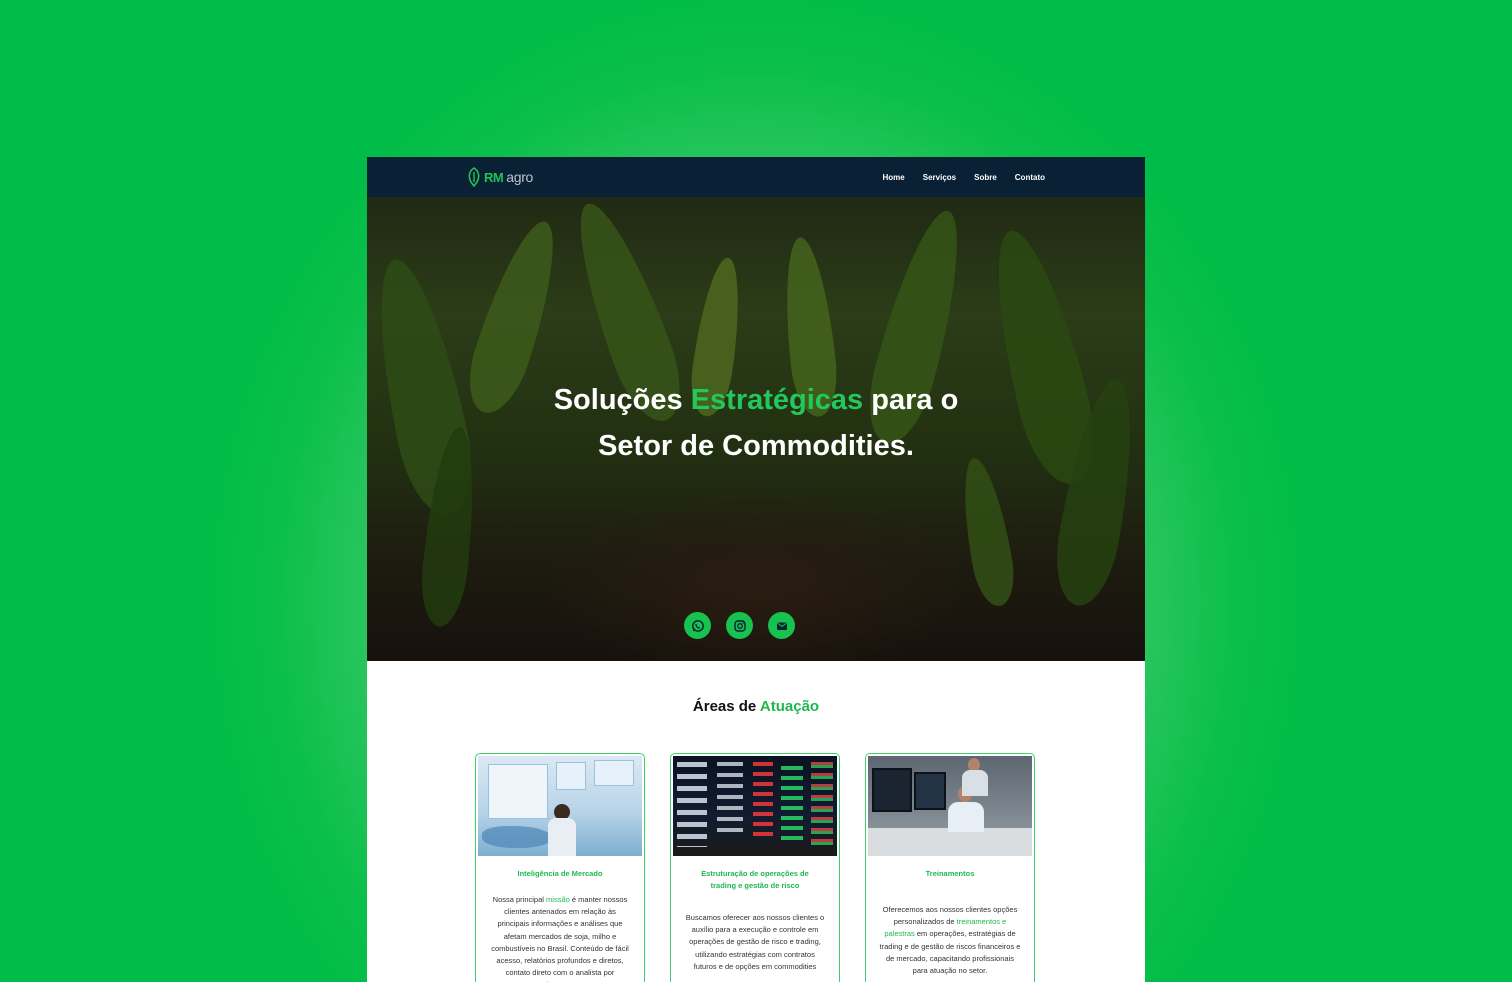  Describe the element at coordinates (726, 706) in the screenshot. I see `areas-title-pre: Áreas de` at that location.